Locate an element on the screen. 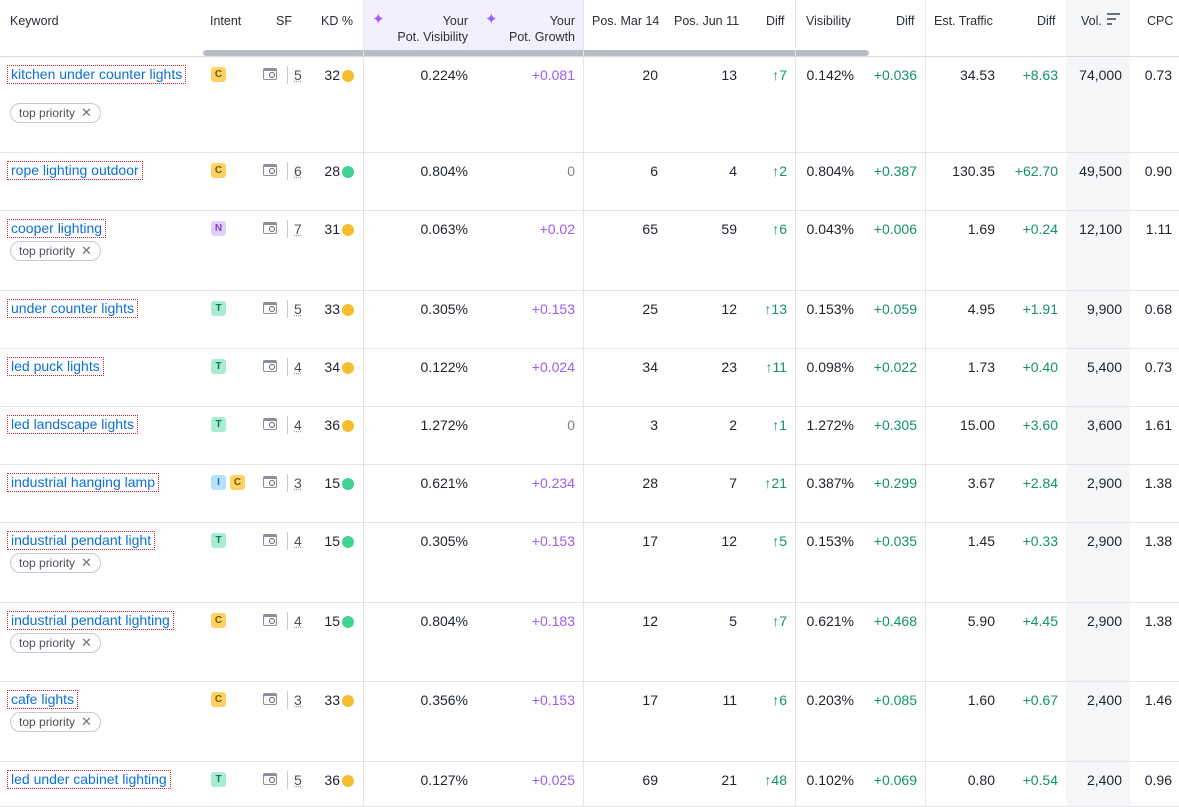 This screenshot has width=1179, height=807. volume-value: 3,600 is located at coordinates (1104, 425).